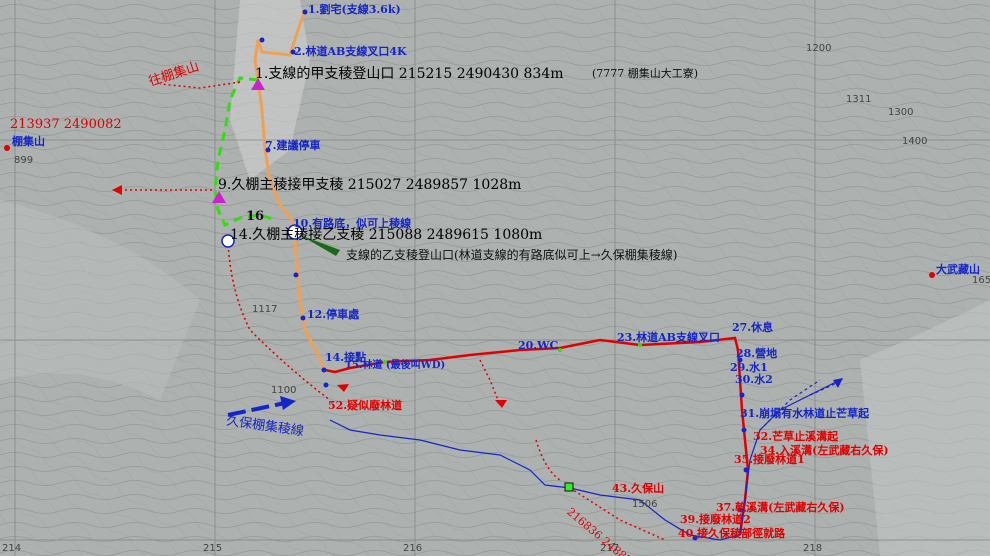 The width and height of the screenshot is (990, 556). Describe the element at coordinates (753, 327) in the screenshot. I see `label-p27: 27.休息` at that location.